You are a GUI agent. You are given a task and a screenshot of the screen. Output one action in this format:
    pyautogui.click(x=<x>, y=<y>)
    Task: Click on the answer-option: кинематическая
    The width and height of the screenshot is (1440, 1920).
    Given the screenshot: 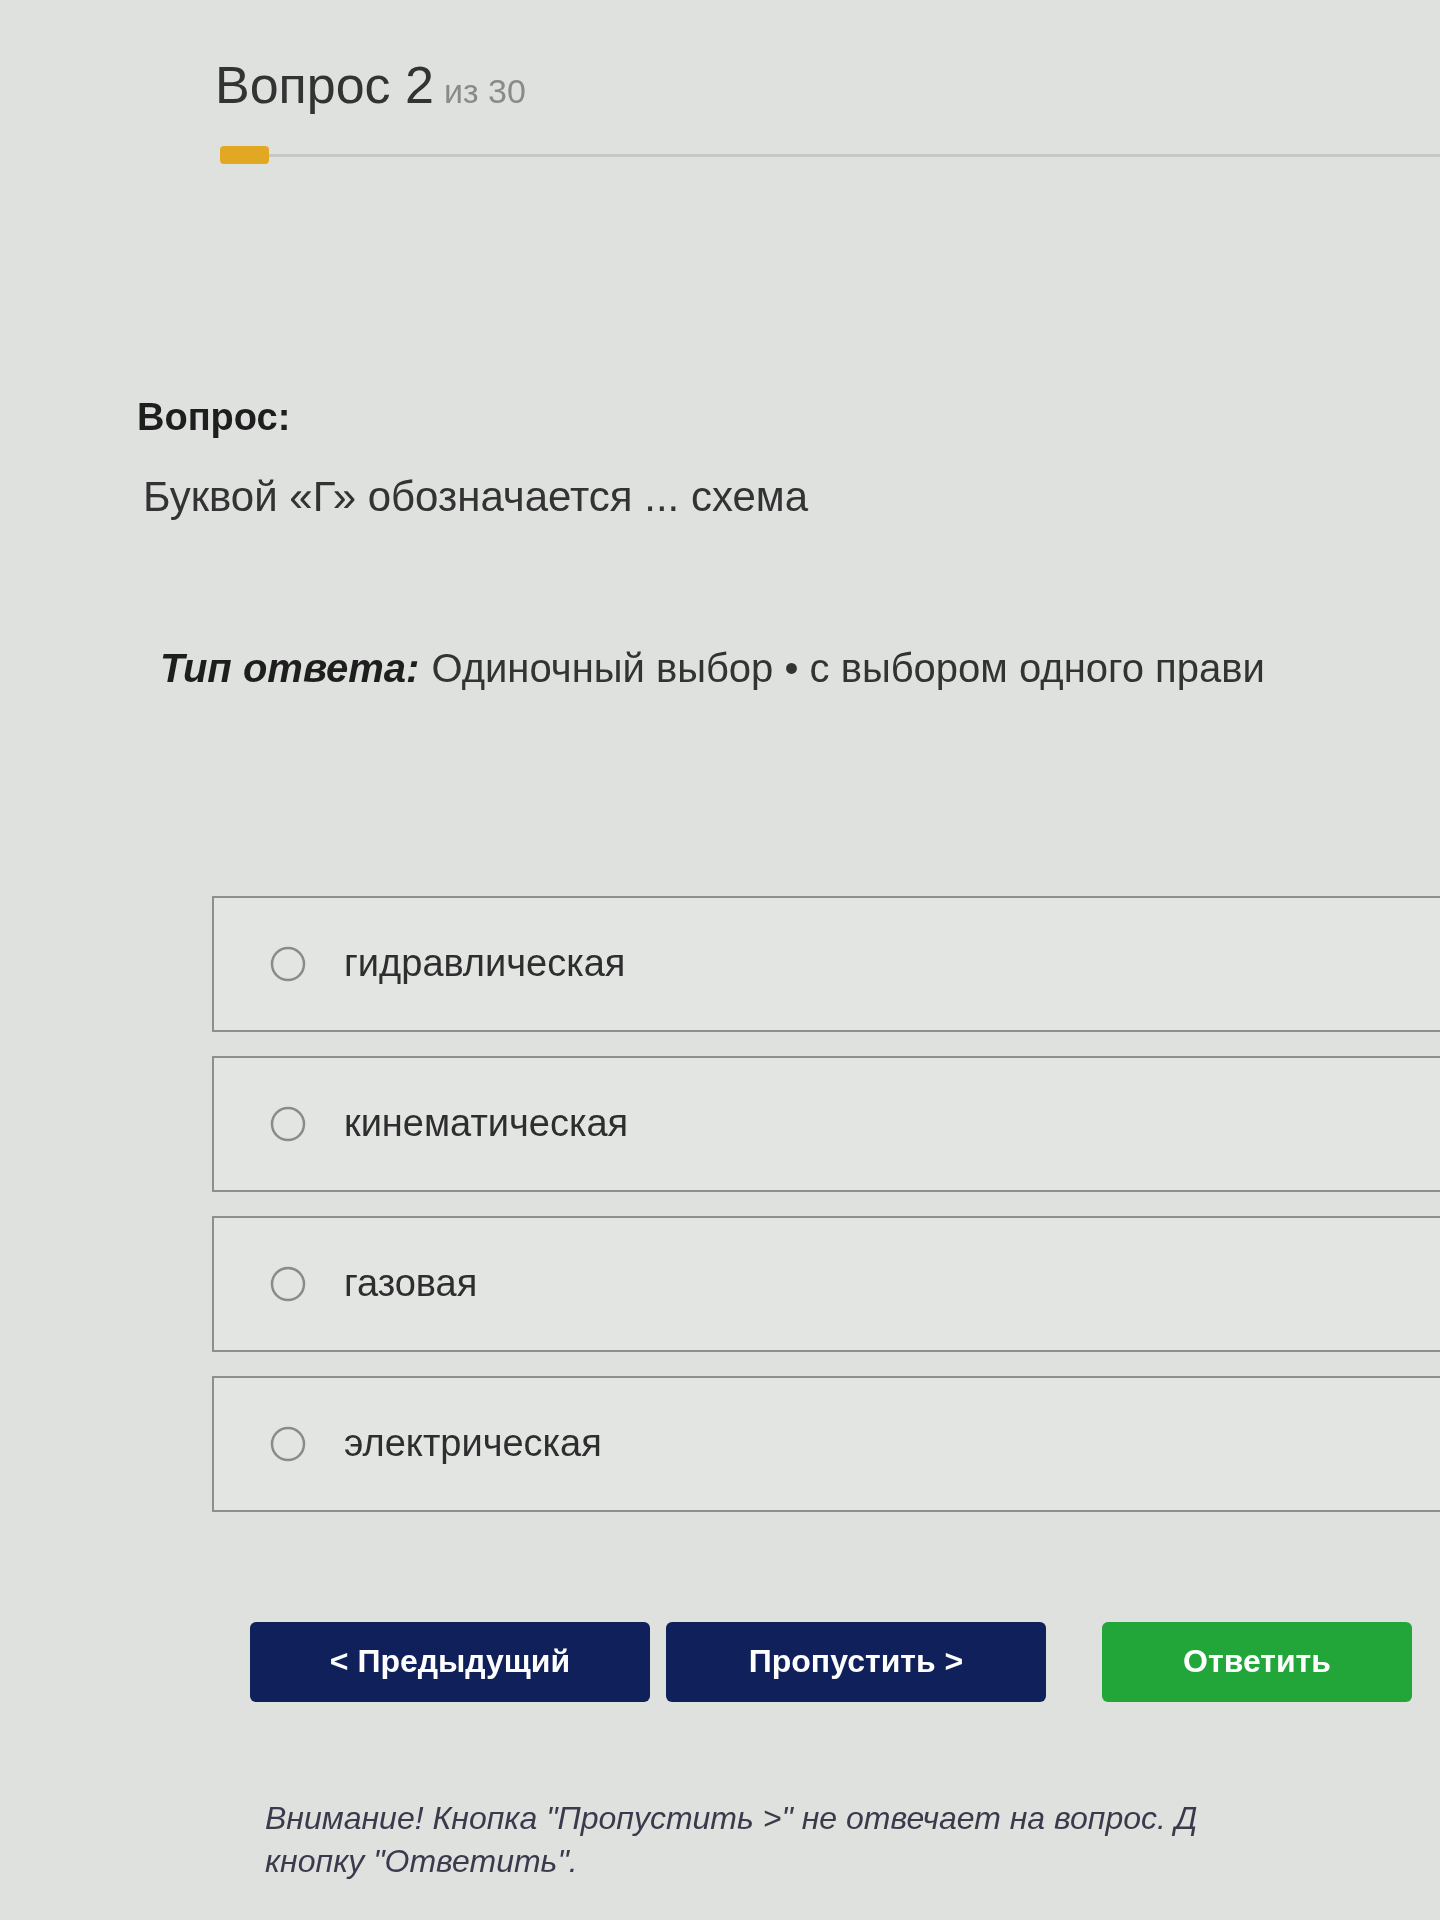 What is the action you would take?
    pyautogui.click(x=826, y=1123)
    